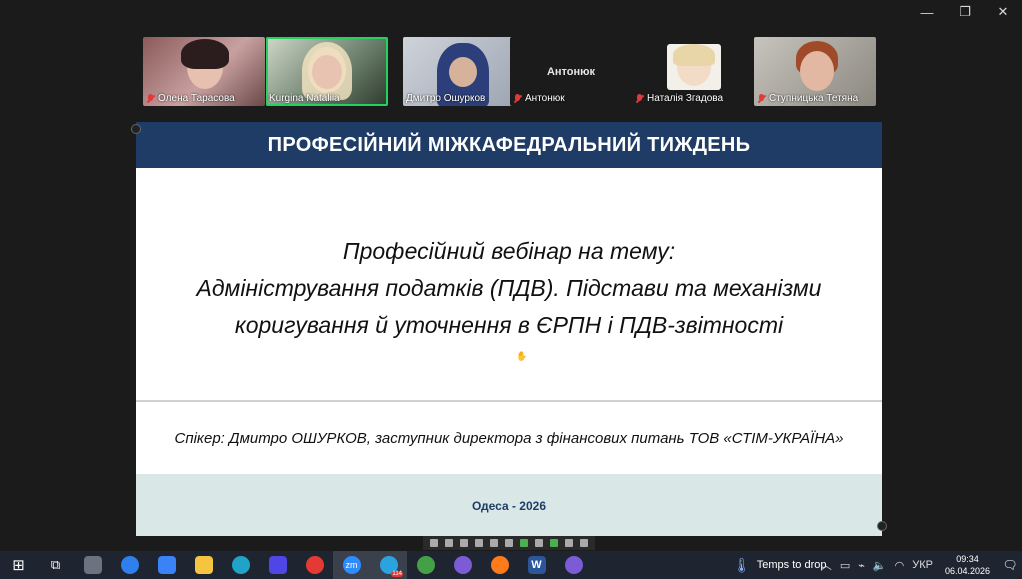 Image resolution: width=1022 pixels, height=579 pixels. Describe the element at coordinates (434, 543) in the screenshot. I see `mouse-tool-icon` at that location.